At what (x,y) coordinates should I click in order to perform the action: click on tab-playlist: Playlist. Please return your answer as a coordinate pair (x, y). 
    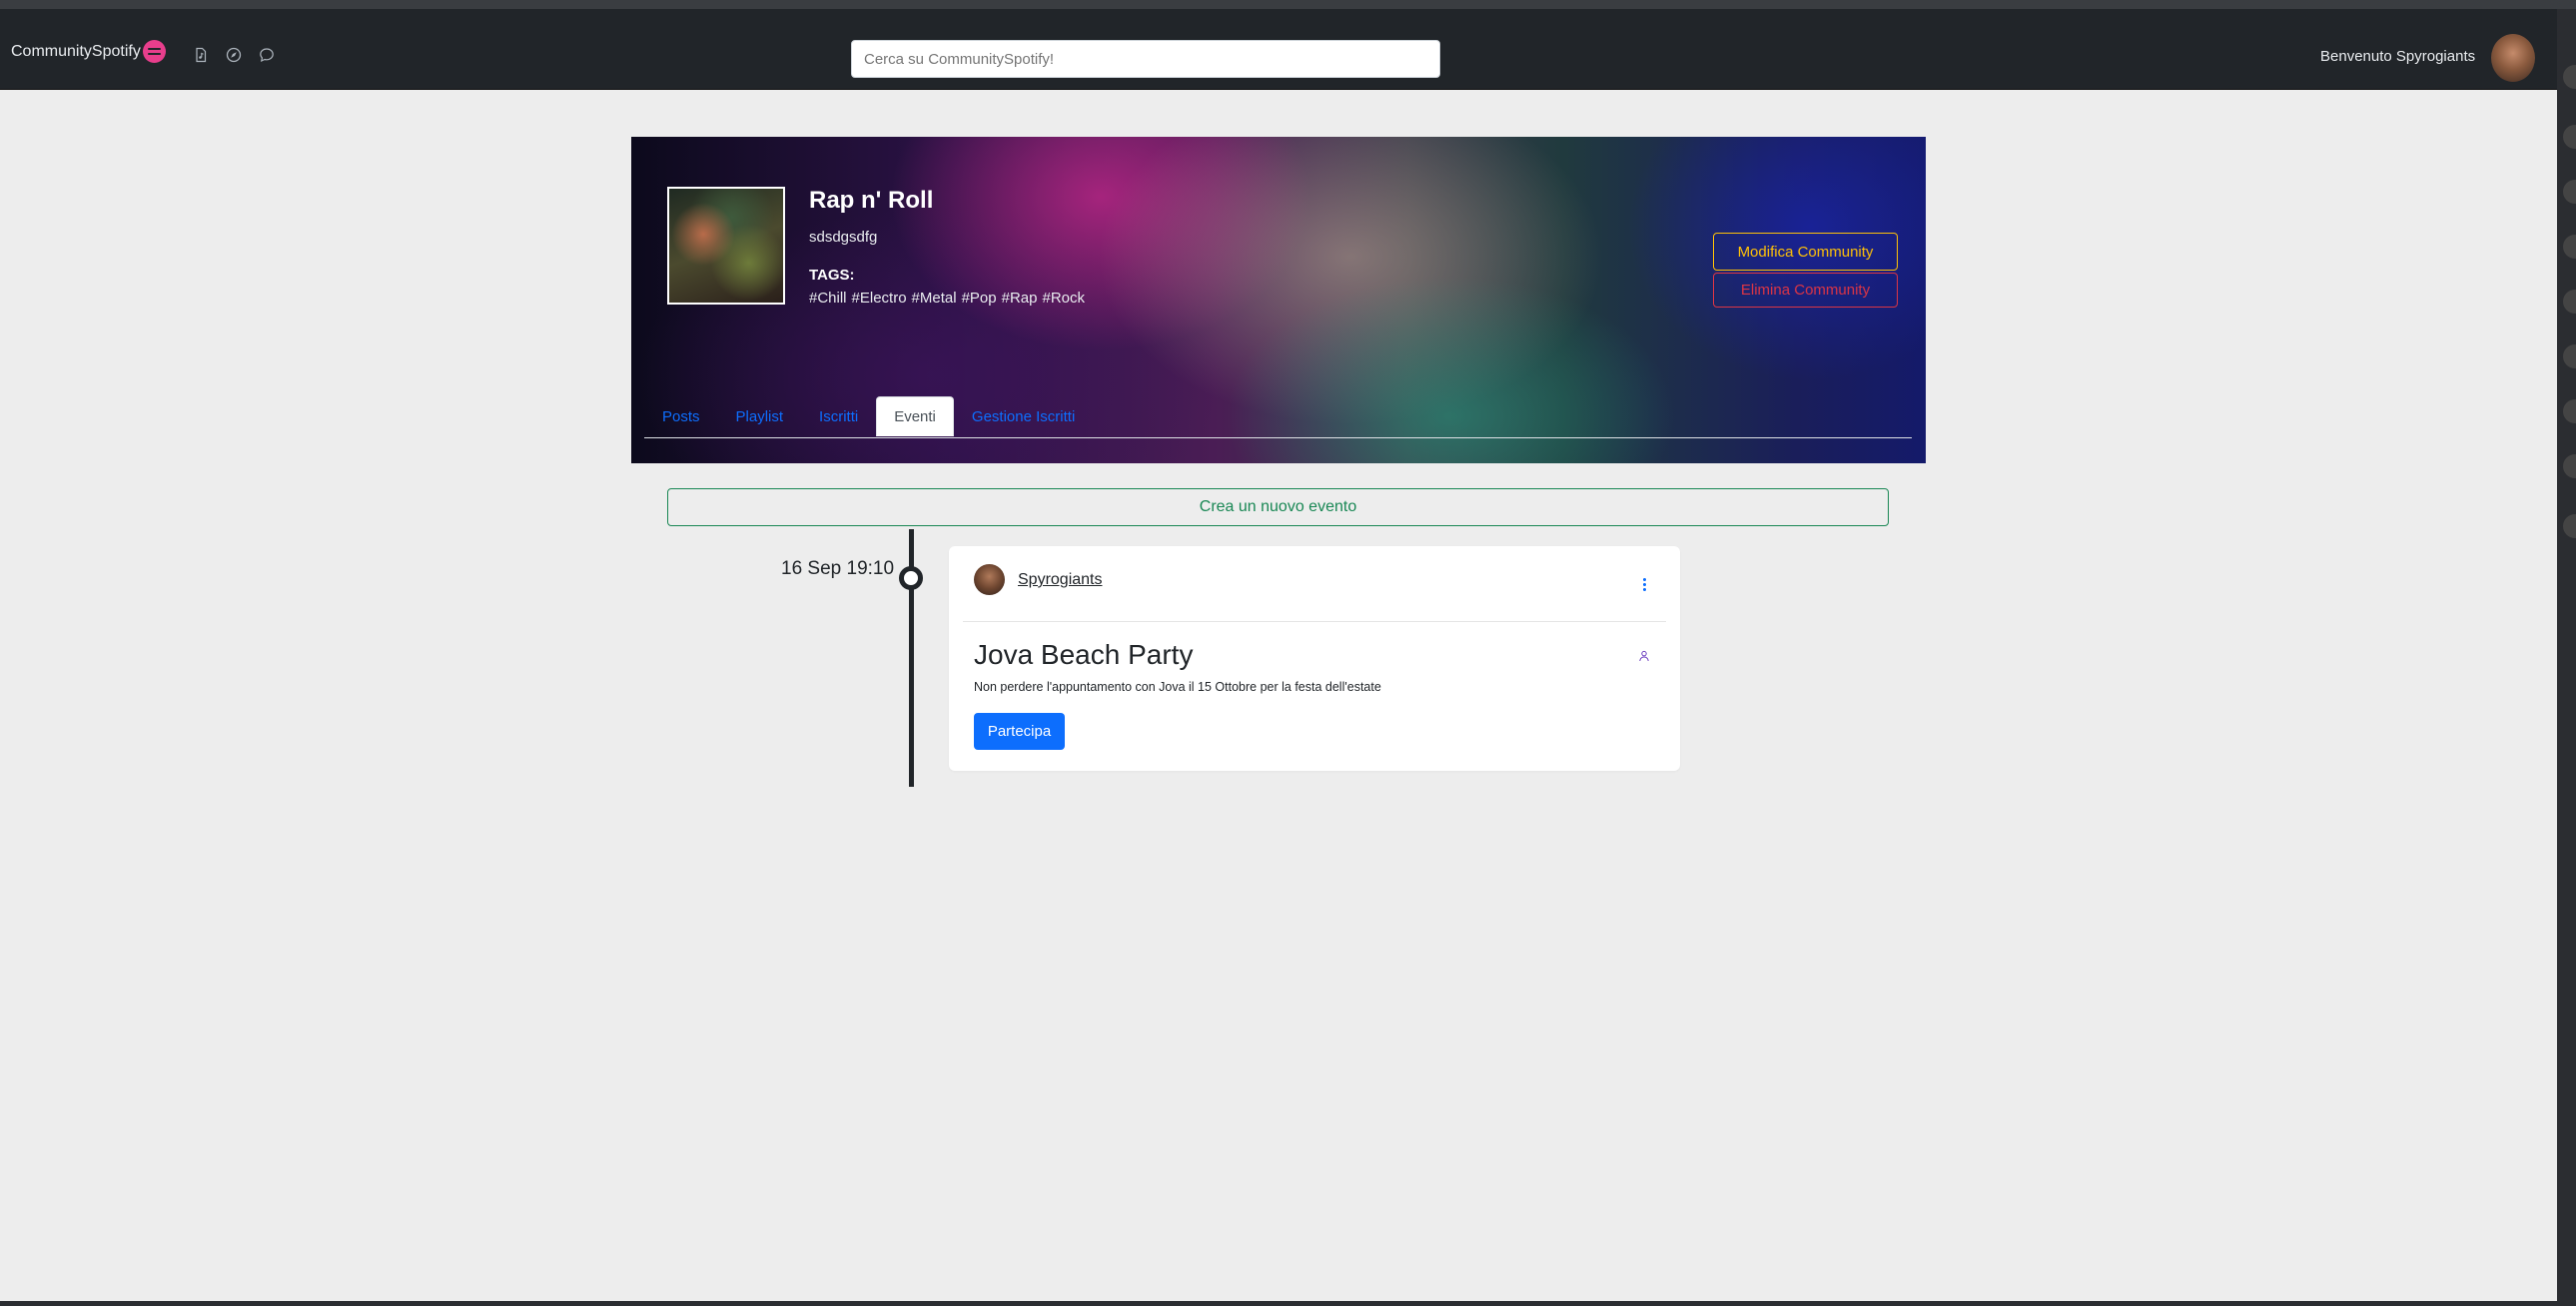
    Looking at the image, I should click on (760, 416).